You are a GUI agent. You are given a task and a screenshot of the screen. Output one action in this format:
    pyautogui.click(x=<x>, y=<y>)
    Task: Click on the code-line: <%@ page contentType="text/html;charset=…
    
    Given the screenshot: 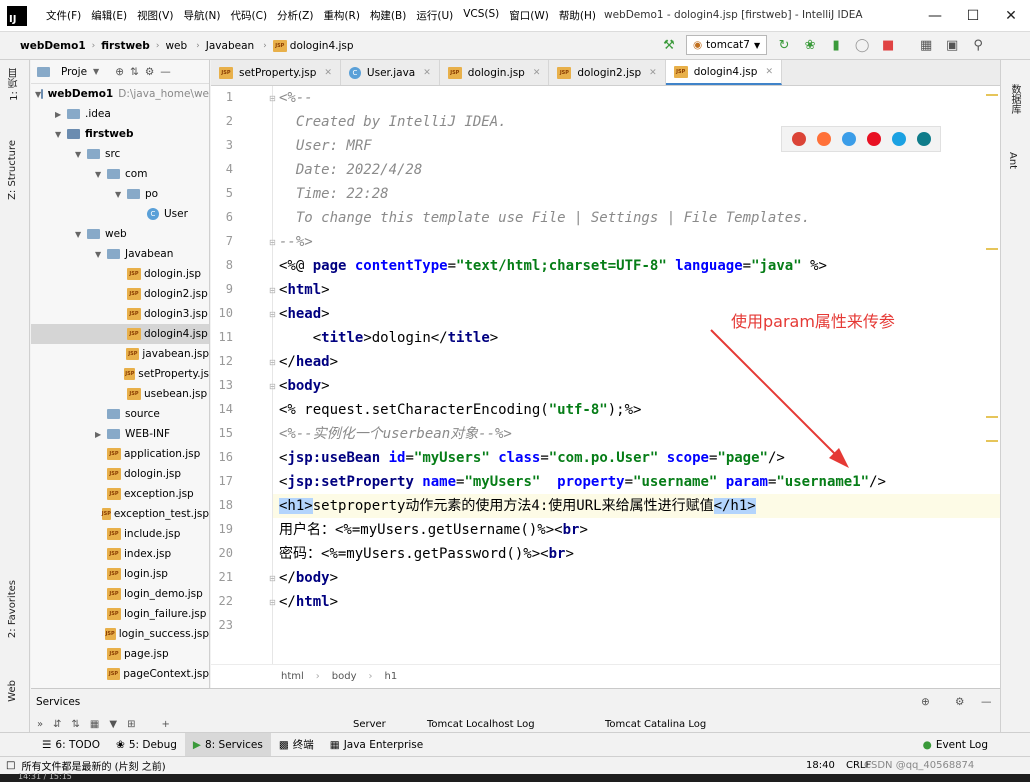 What is the action you would take?
    pyautogui.click(x=553, y=266)
    